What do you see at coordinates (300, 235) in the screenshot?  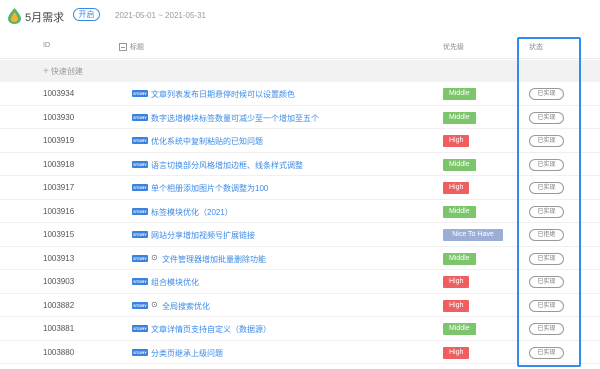 I see `table-row: 1003915 STORY 网站分享增加视频号扩展链接 Nice To Have 已拒绝` at bounding box center [300, 235].